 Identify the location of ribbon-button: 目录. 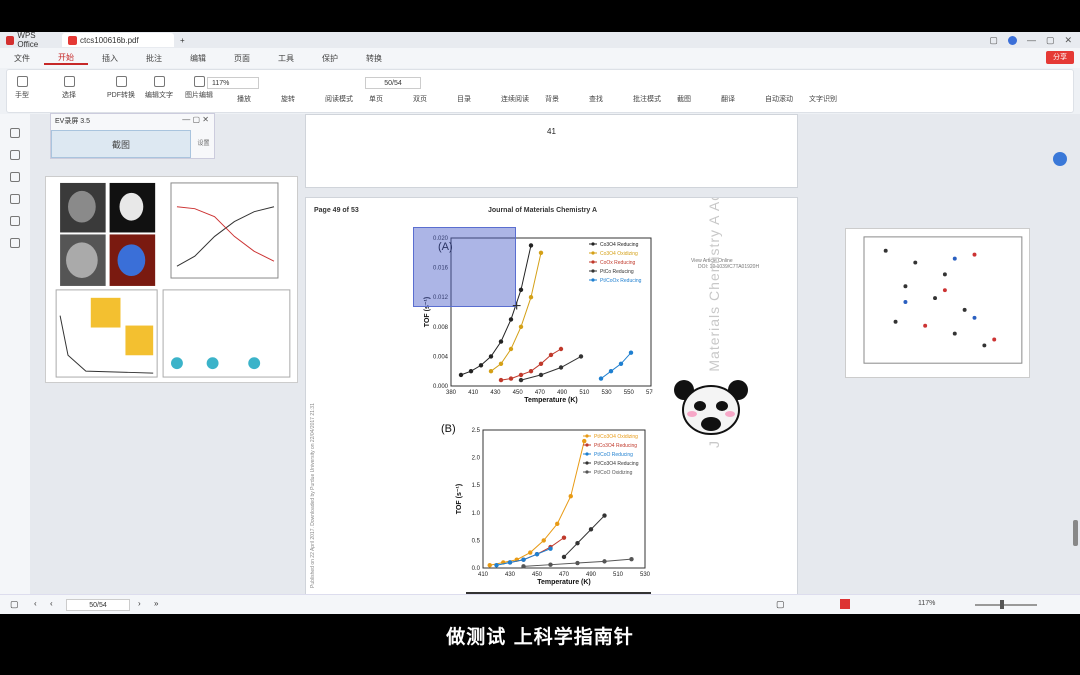
(464, 99).